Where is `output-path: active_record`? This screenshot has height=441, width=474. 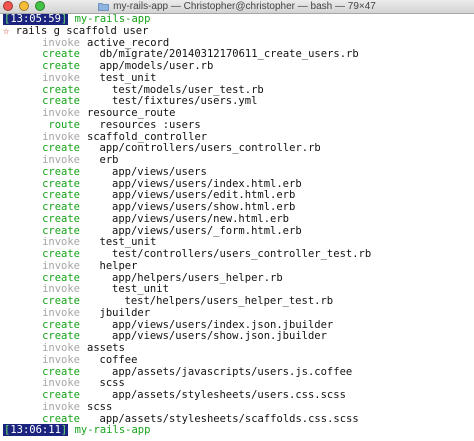 output-path: active_record is located at coordinates (128, 42).